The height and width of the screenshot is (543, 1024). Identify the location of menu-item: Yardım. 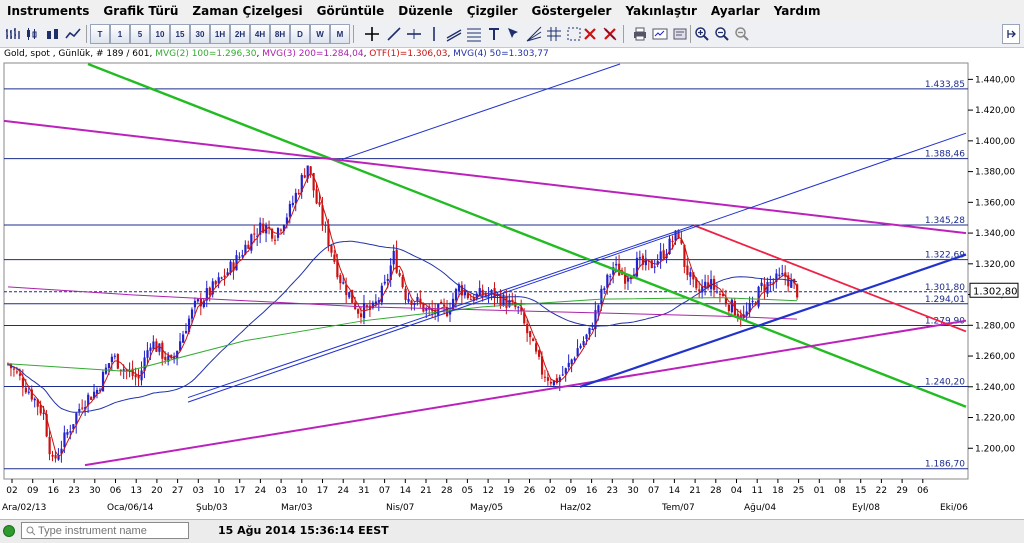
(797, 11).